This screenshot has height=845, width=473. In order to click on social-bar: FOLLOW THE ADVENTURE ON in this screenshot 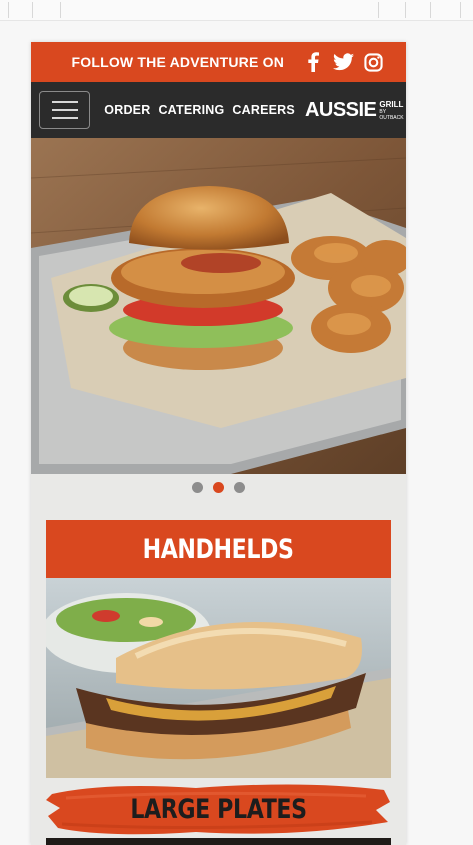, I will do `click(218, 62)`.